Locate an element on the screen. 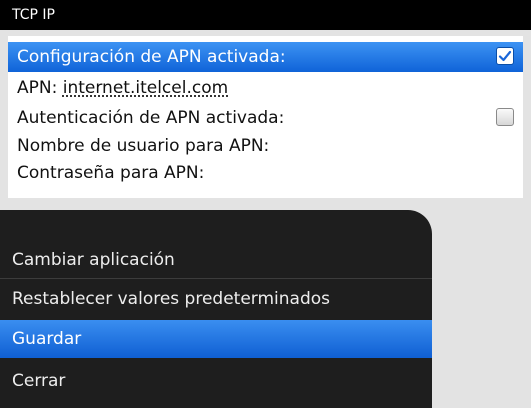 The width and height of the screenshot is (531, 408). apn-auth-checkbox is located at coordinates (505, 117).